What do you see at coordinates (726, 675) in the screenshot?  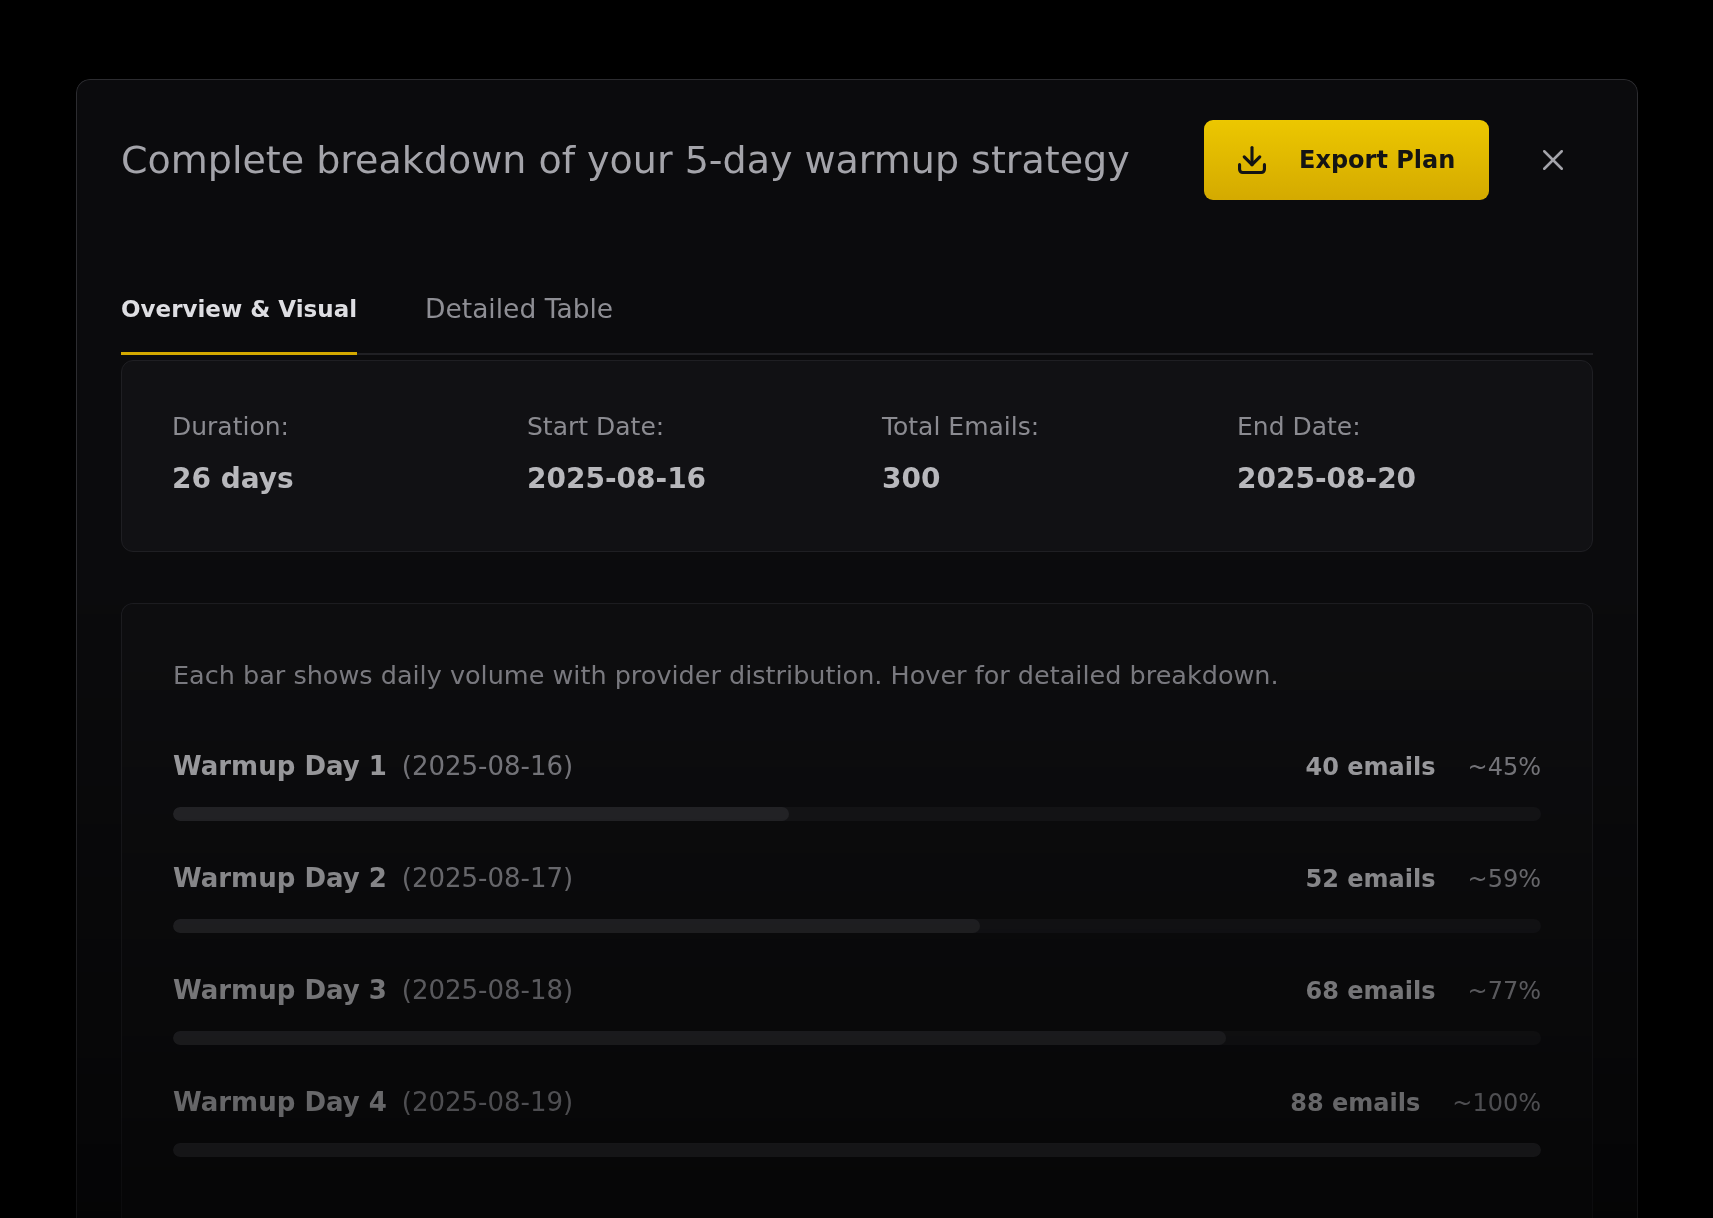 I see `chart-description: Each bar shows daily volume with provider distribution. Hover for detailed breakdown.` at bounding box center [726, 675].